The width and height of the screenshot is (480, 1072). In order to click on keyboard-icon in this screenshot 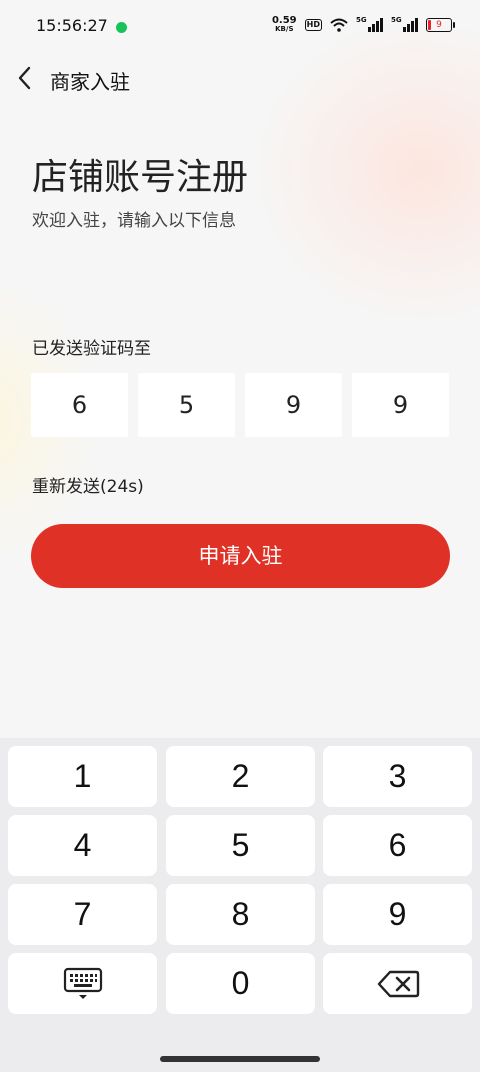, I will do `click(82, 983)`.